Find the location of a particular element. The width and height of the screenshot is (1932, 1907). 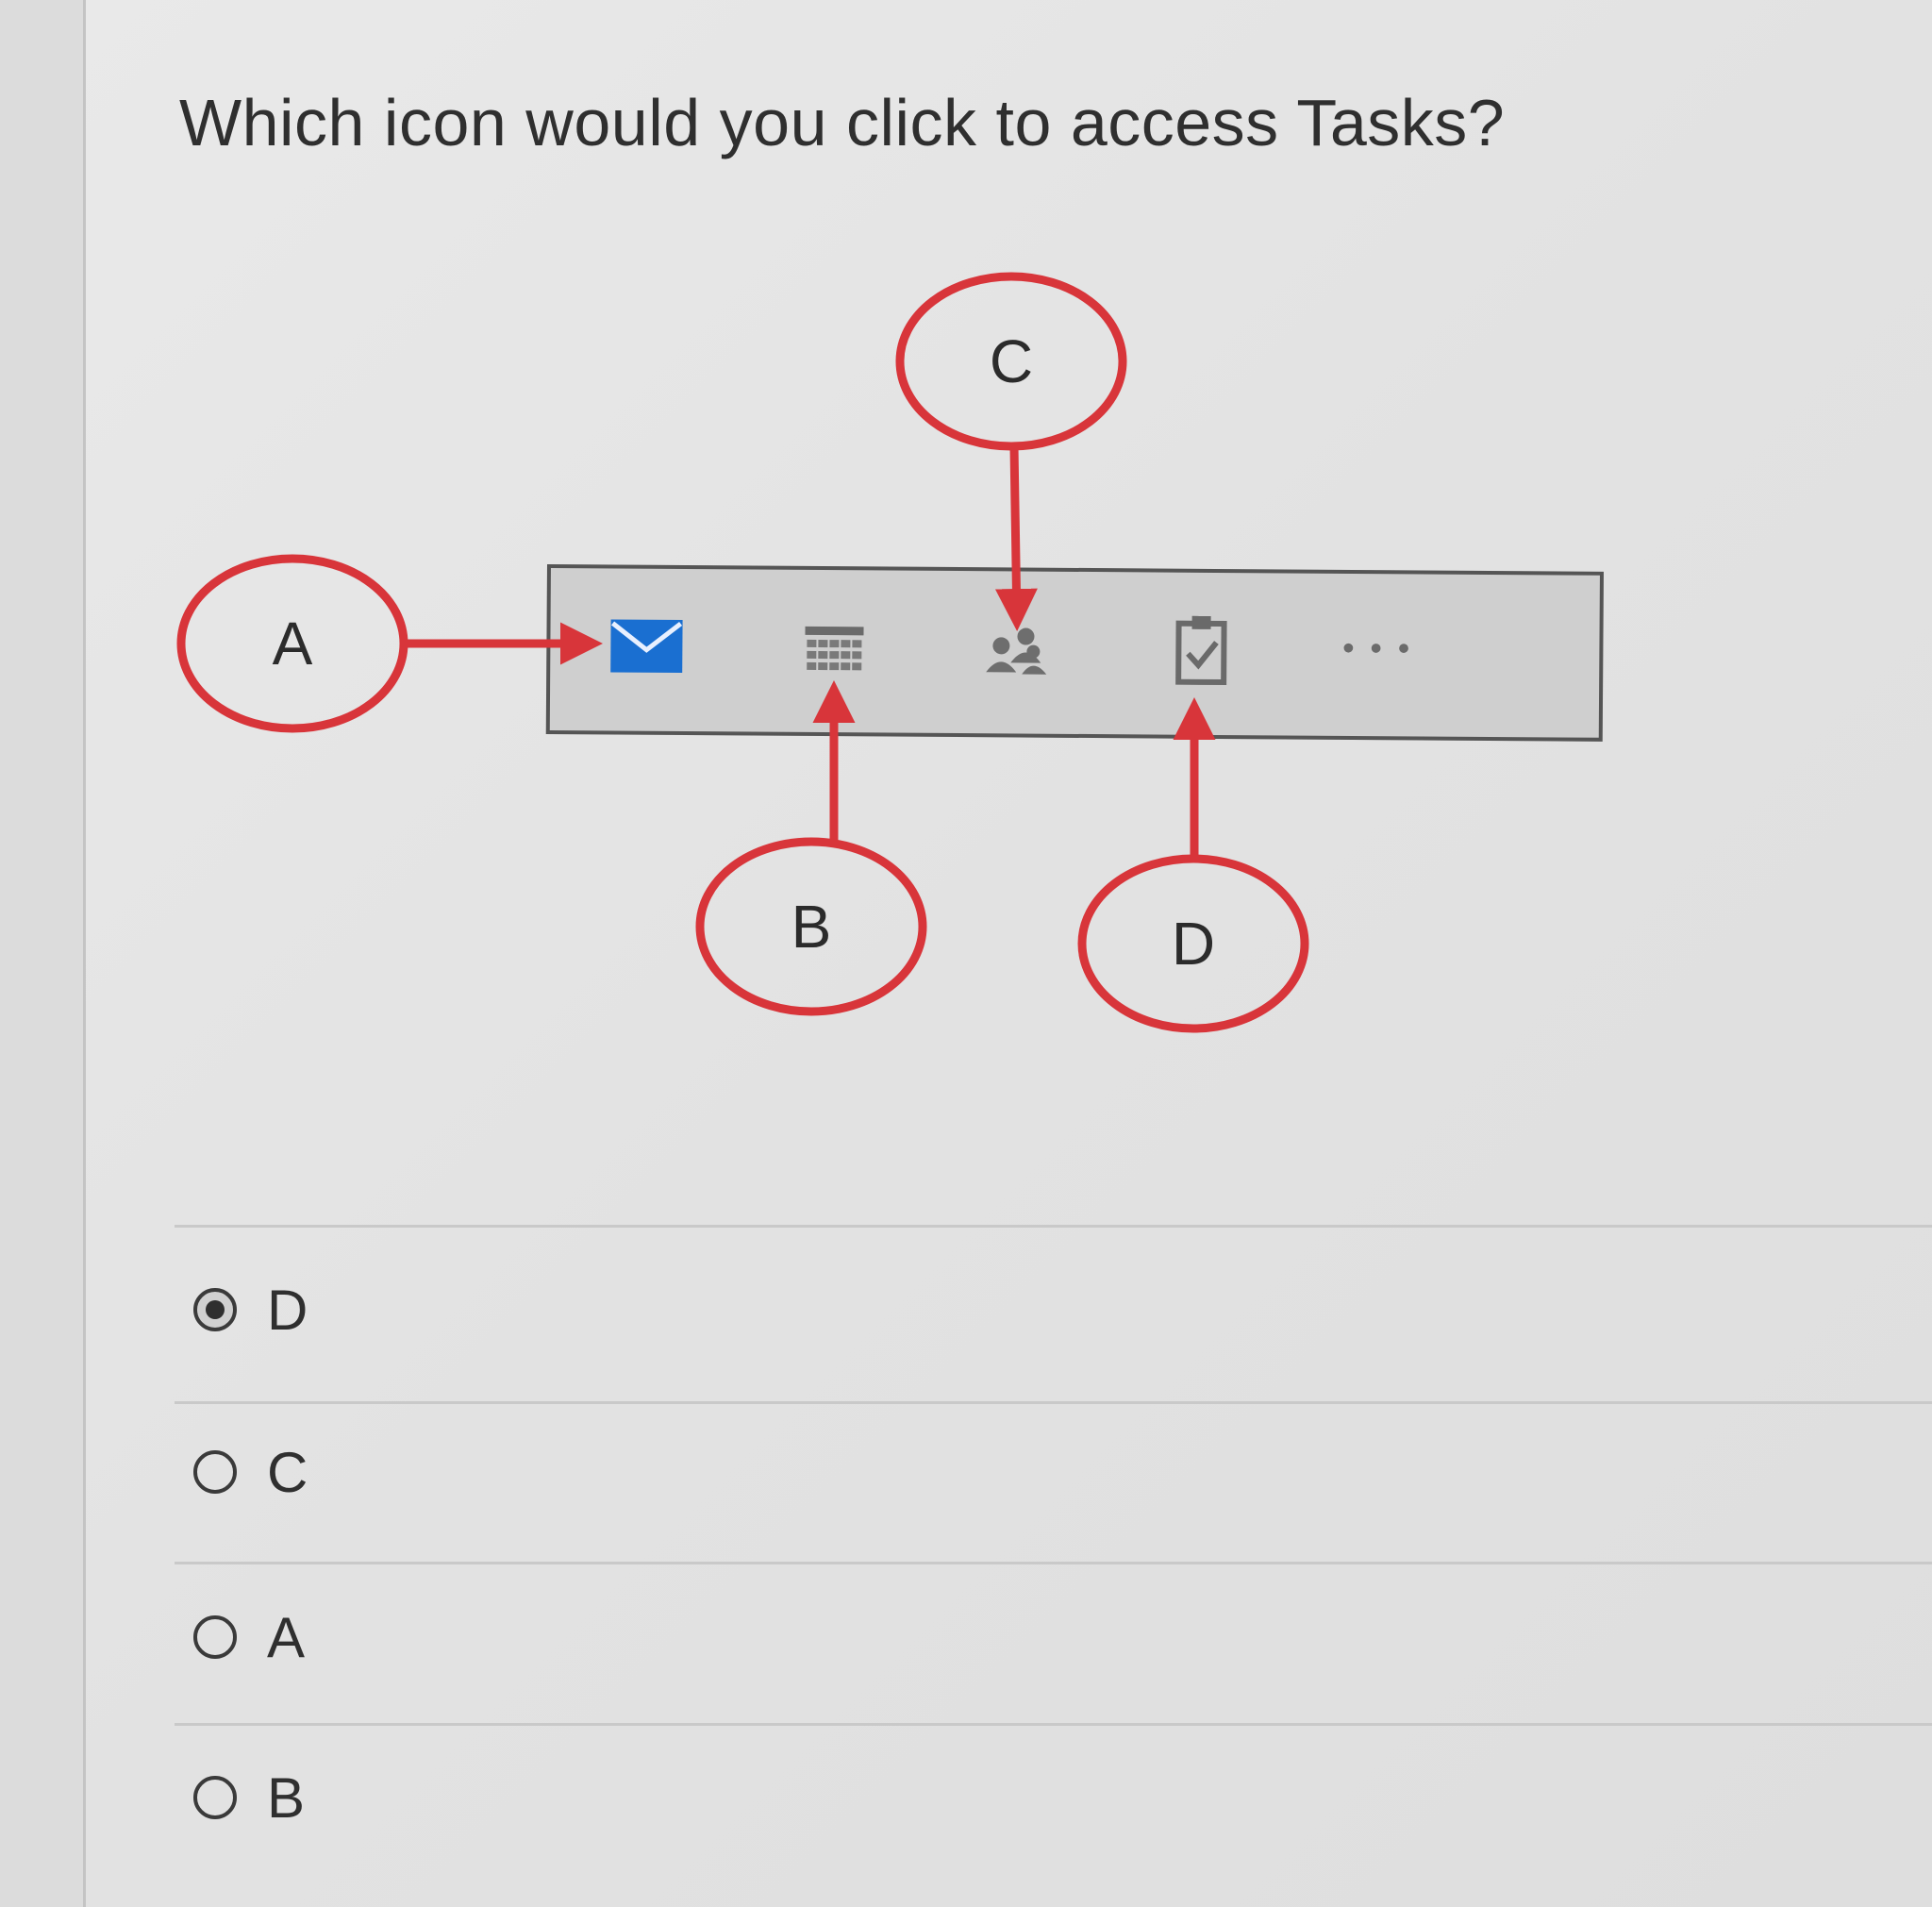

option-label: C is located at coordinates (287, 1472).